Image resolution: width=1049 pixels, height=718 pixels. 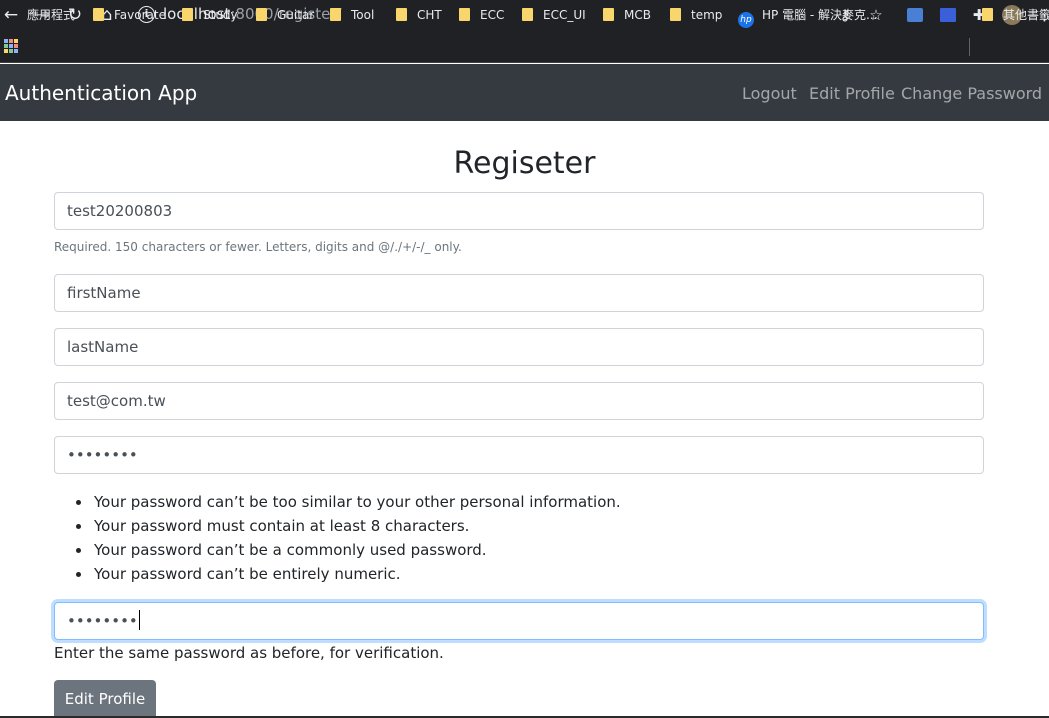 What do you see at coordinates (637, 15) in the screenshot?
I see `bookmark-label: MCB` at bounding box center [637, 15].